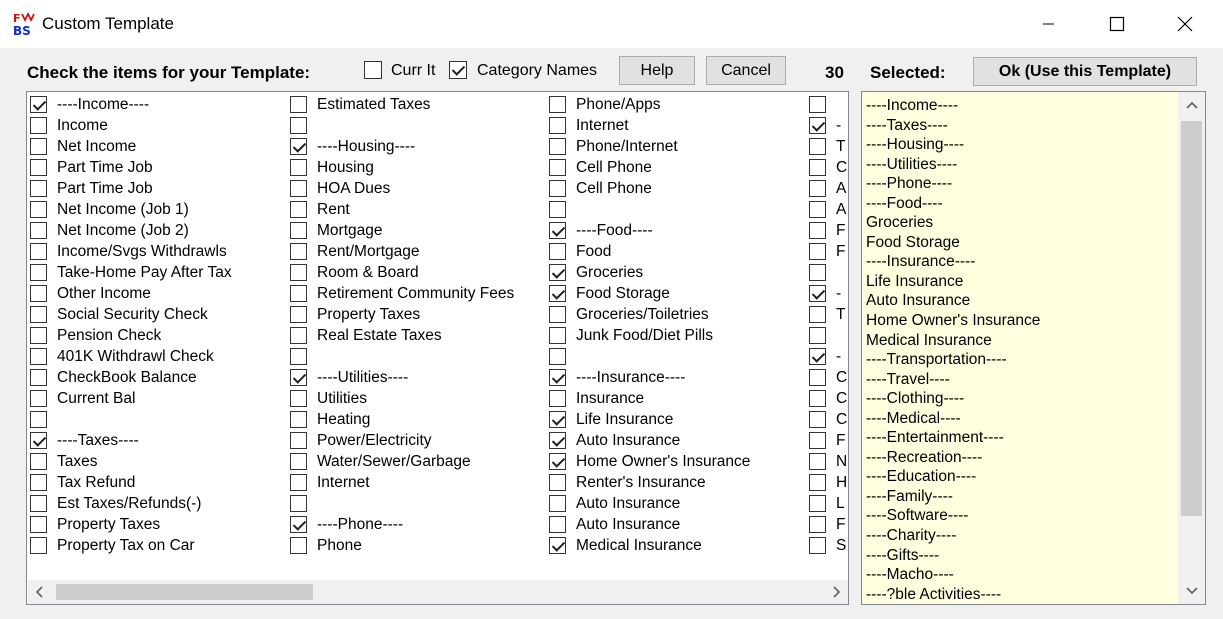 The image size is (1223, 619). What do you see at coordinates (1021, 184) in the screenshot?
I see `selected-list-item: ----Phone----` at bounding box center [1021, 184].